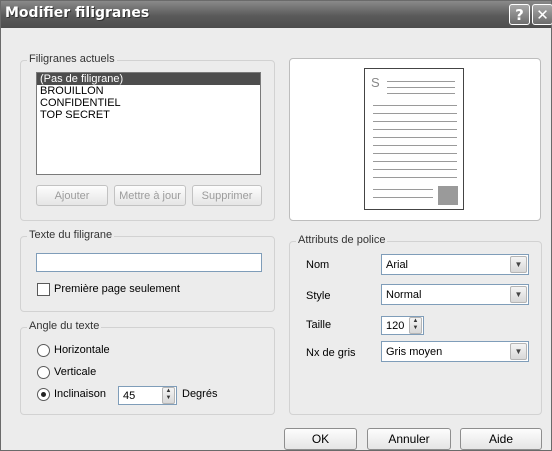  I want to click on font-size-spin-buttons: ▲ ▼, so click(415, 325).